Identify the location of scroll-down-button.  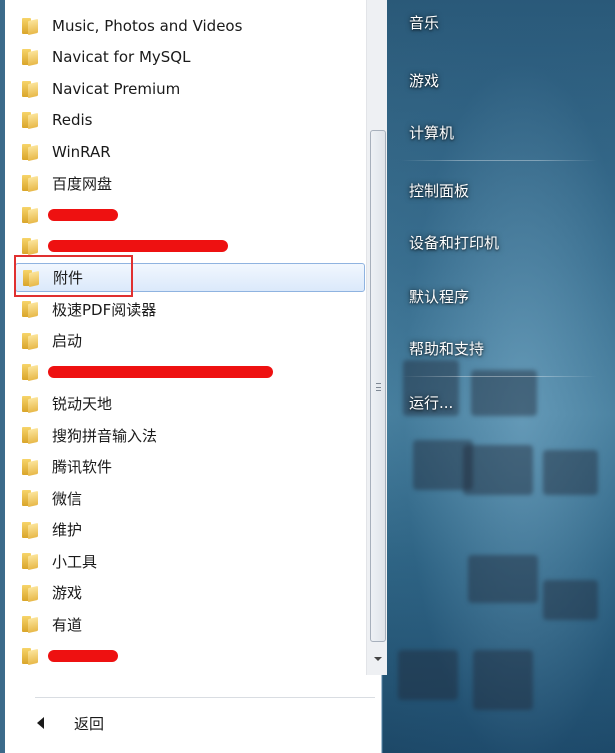
(378, 659).